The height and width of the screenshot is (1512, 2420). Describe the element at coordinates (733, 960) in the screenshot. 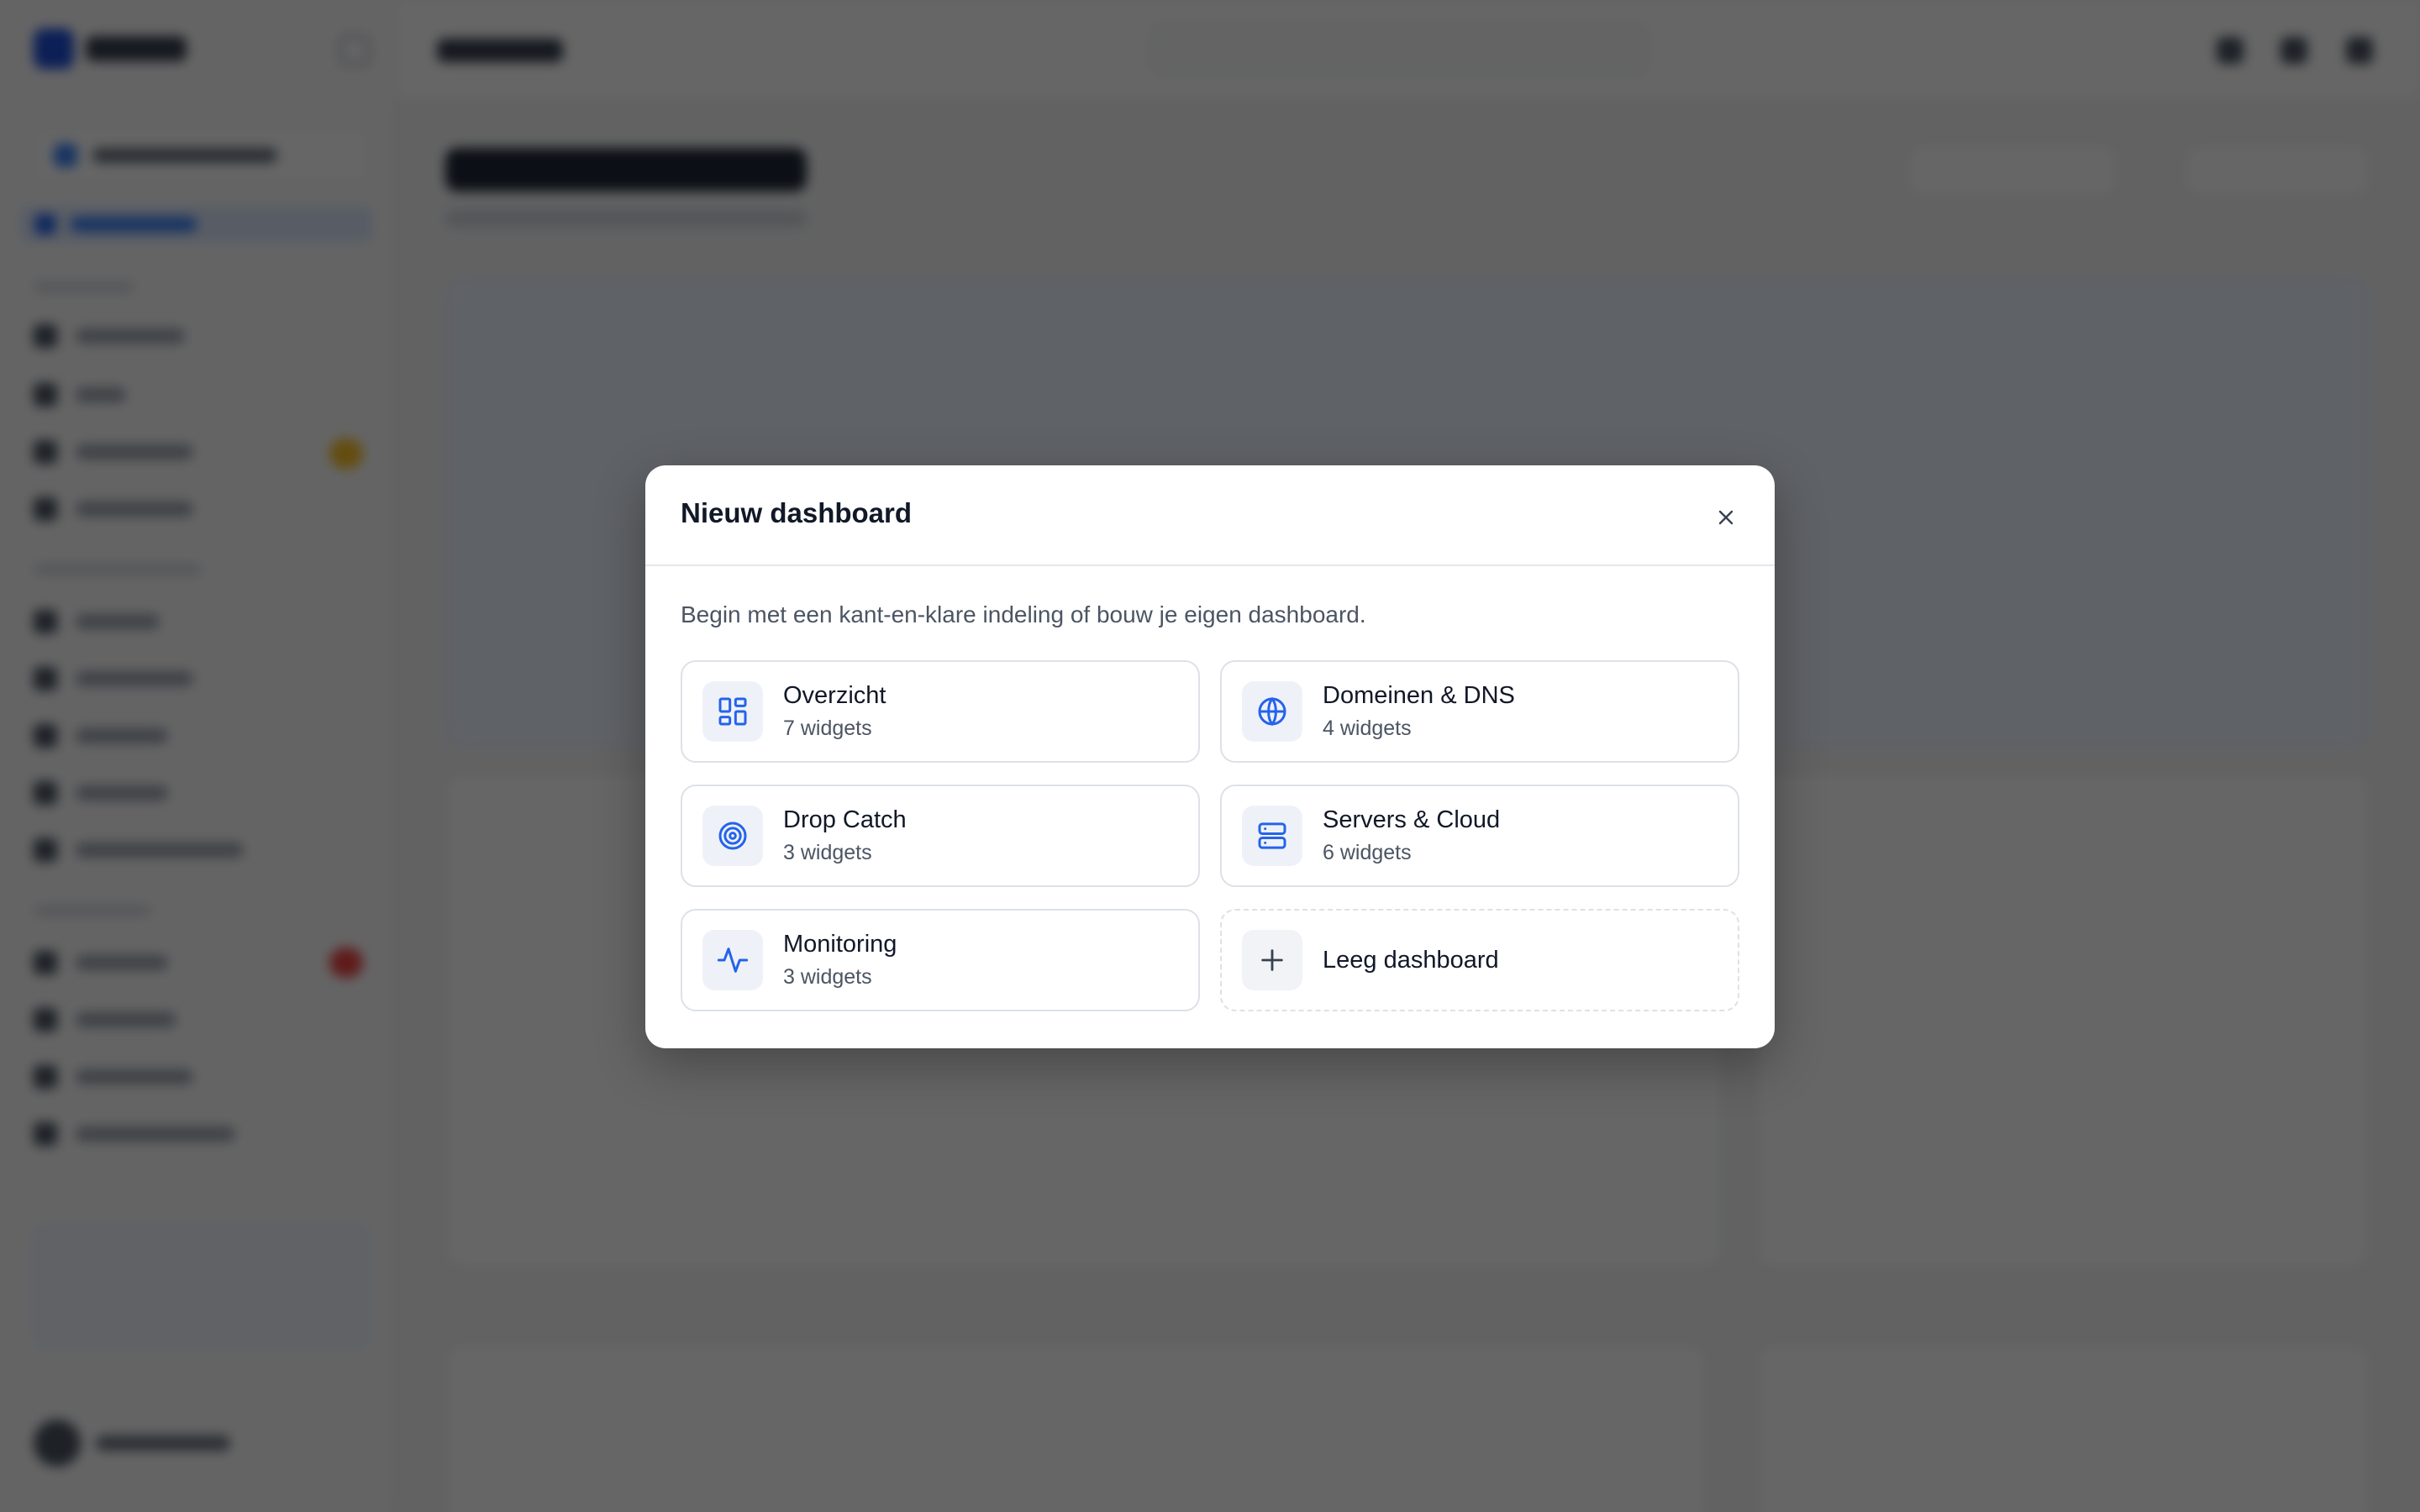

I see `activity-icon` at that location.